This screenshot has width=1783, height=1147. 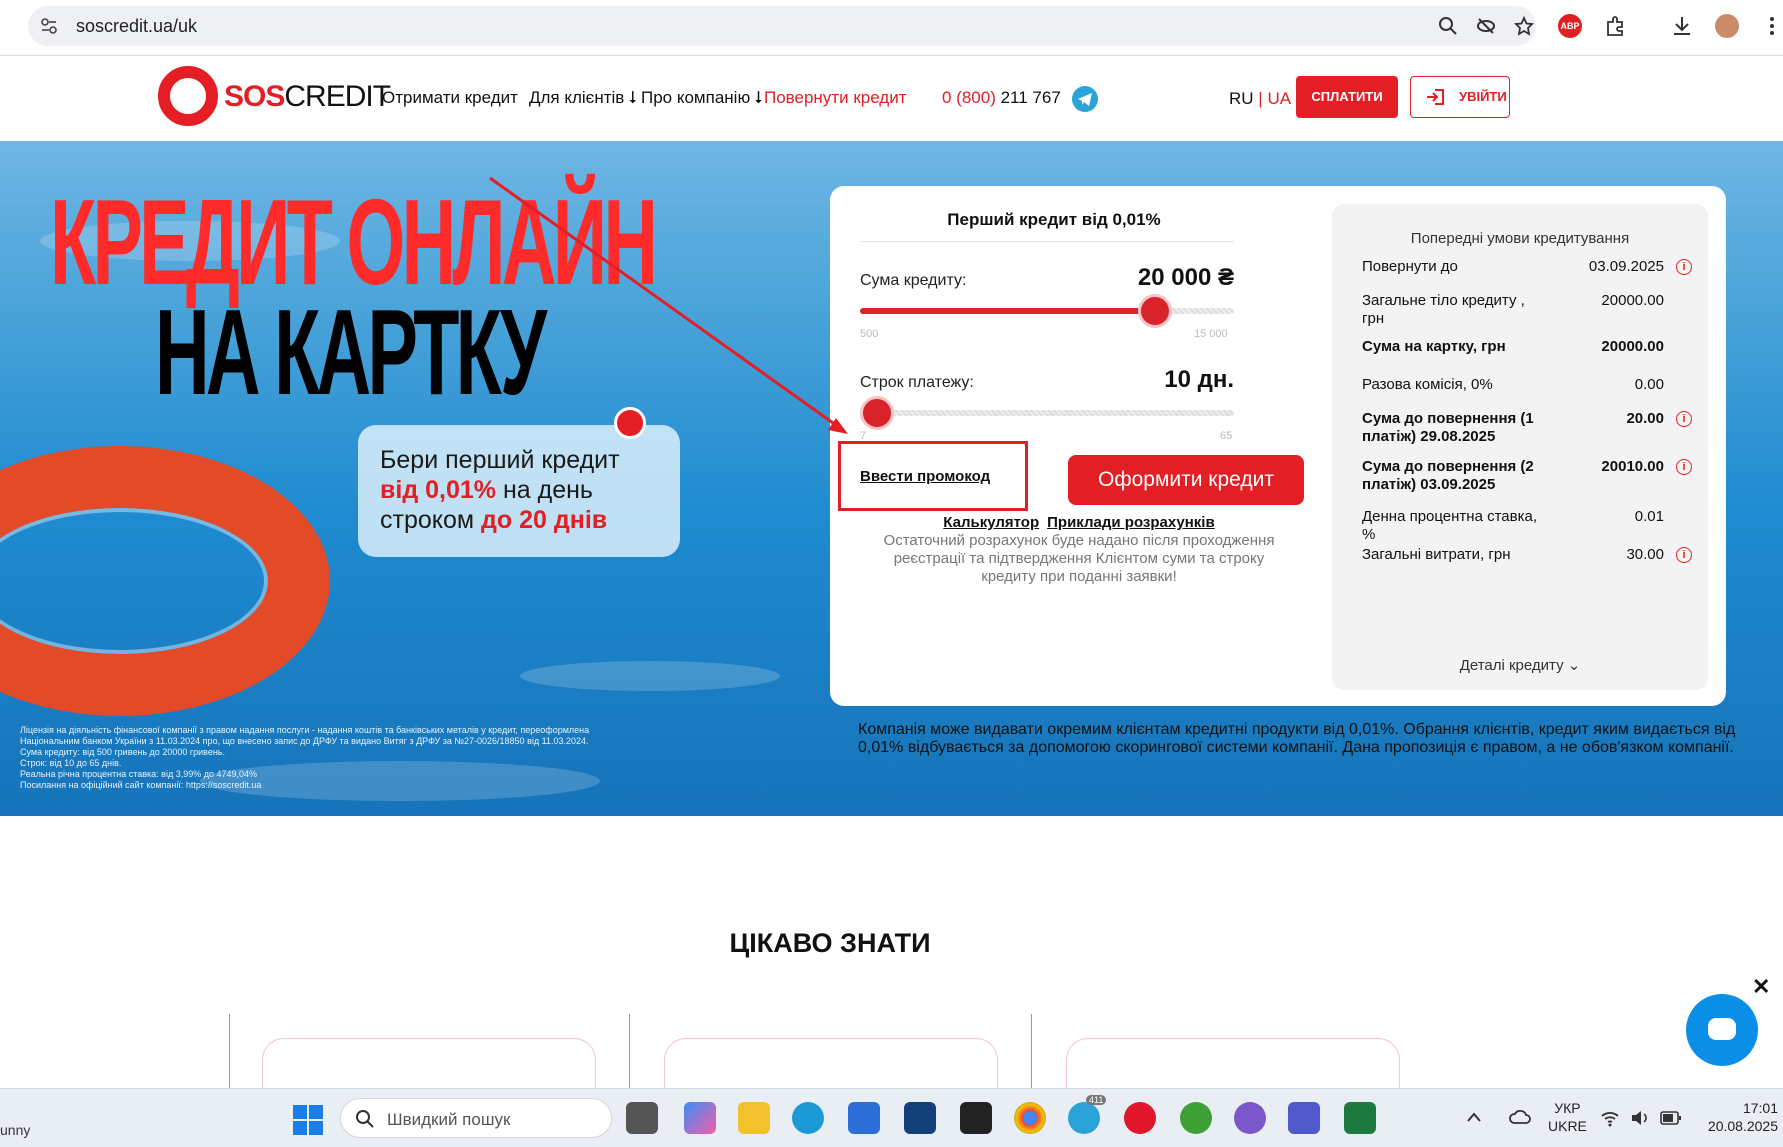 What do you see at coordinates (835, 98) in the screenshot?
I see `nav-repay-credit: Повернути кредит` at bounding box center [835, 98].